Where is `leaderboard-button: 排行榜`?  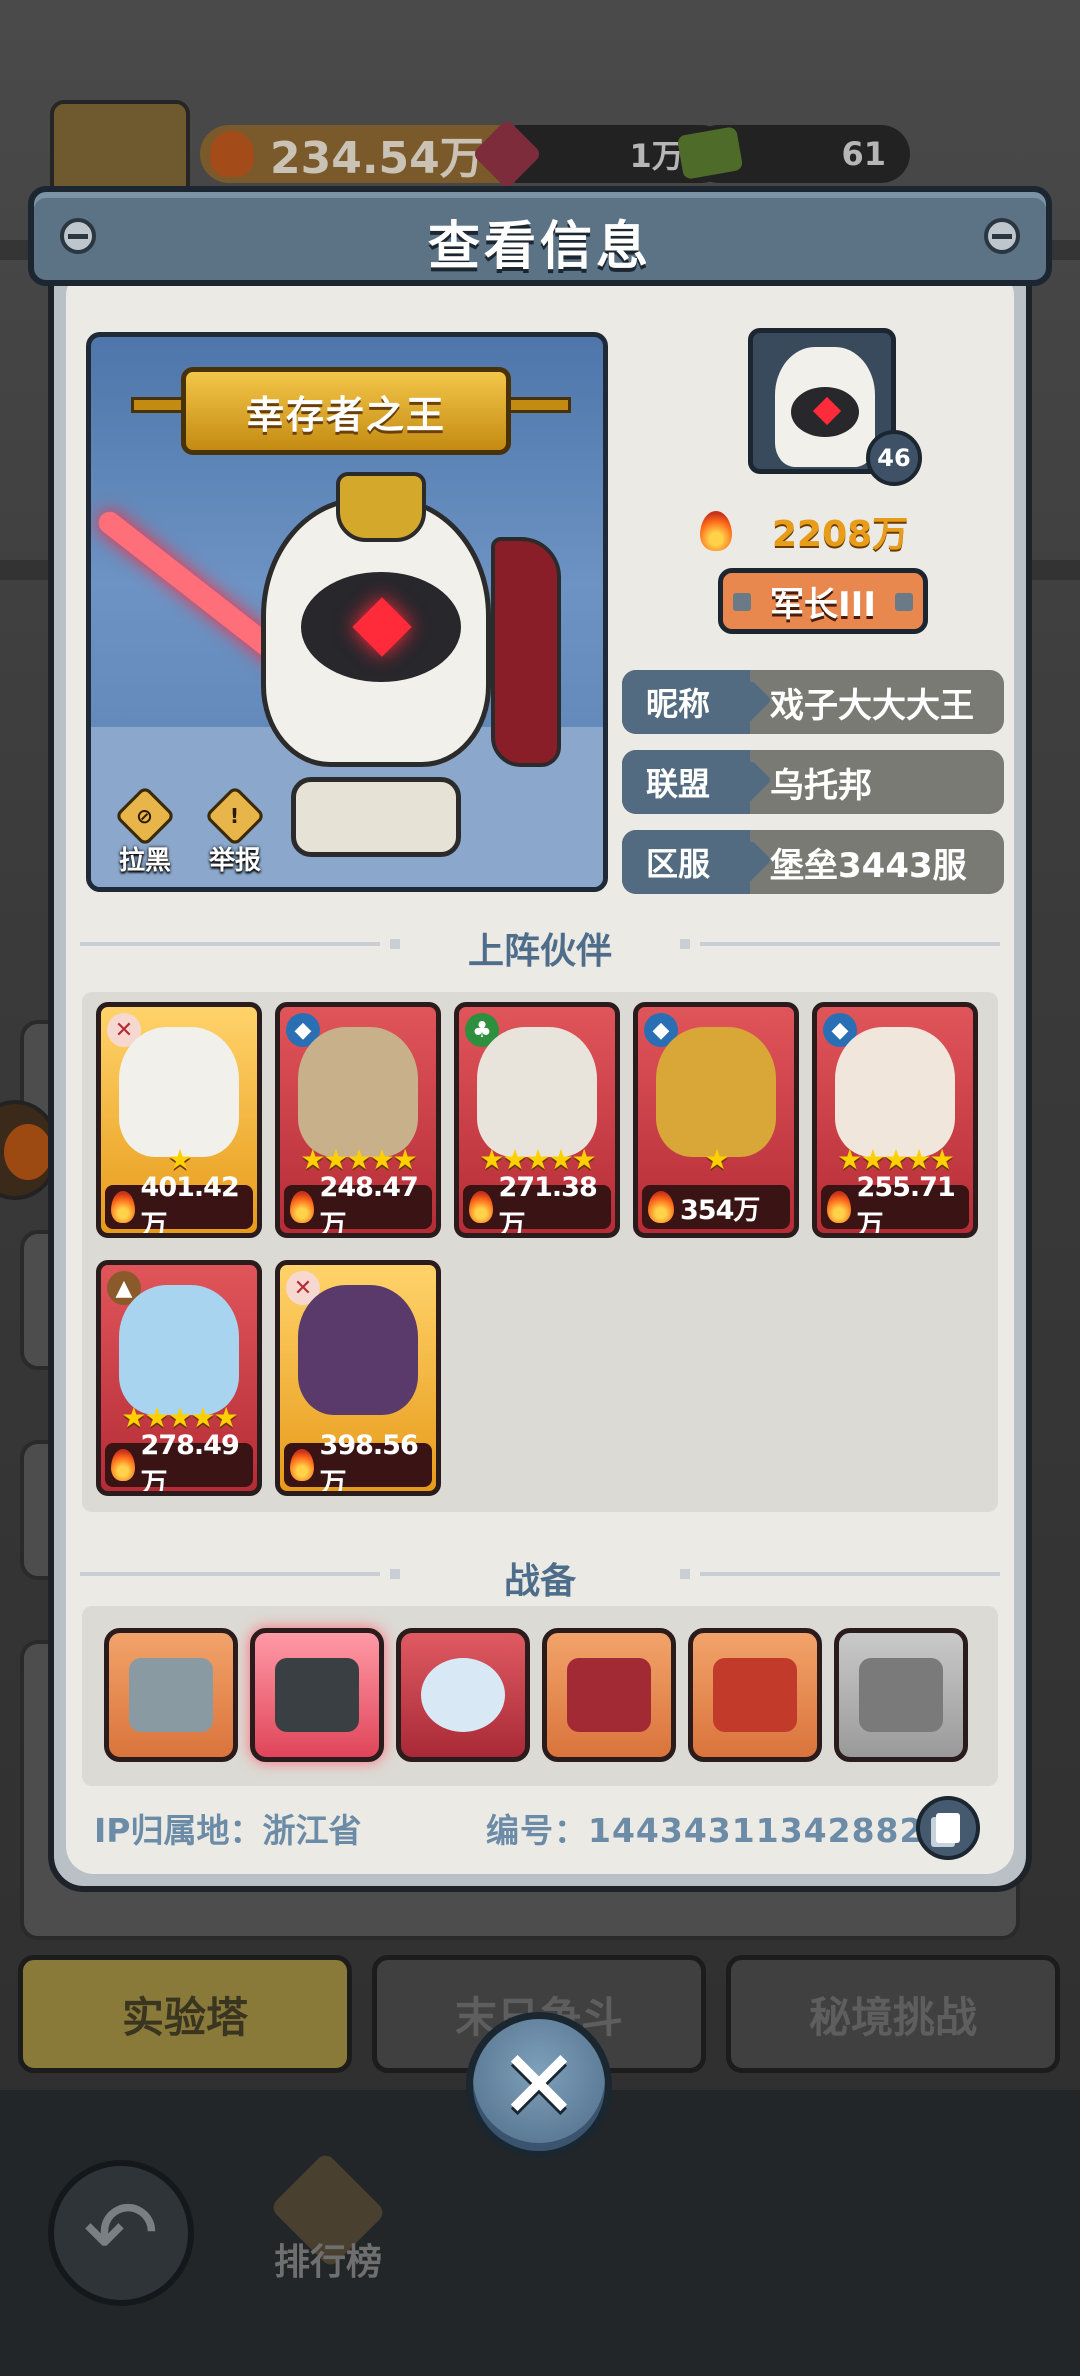
leaderboard-button: 排行榜 is located at coordinates (328, 2218).